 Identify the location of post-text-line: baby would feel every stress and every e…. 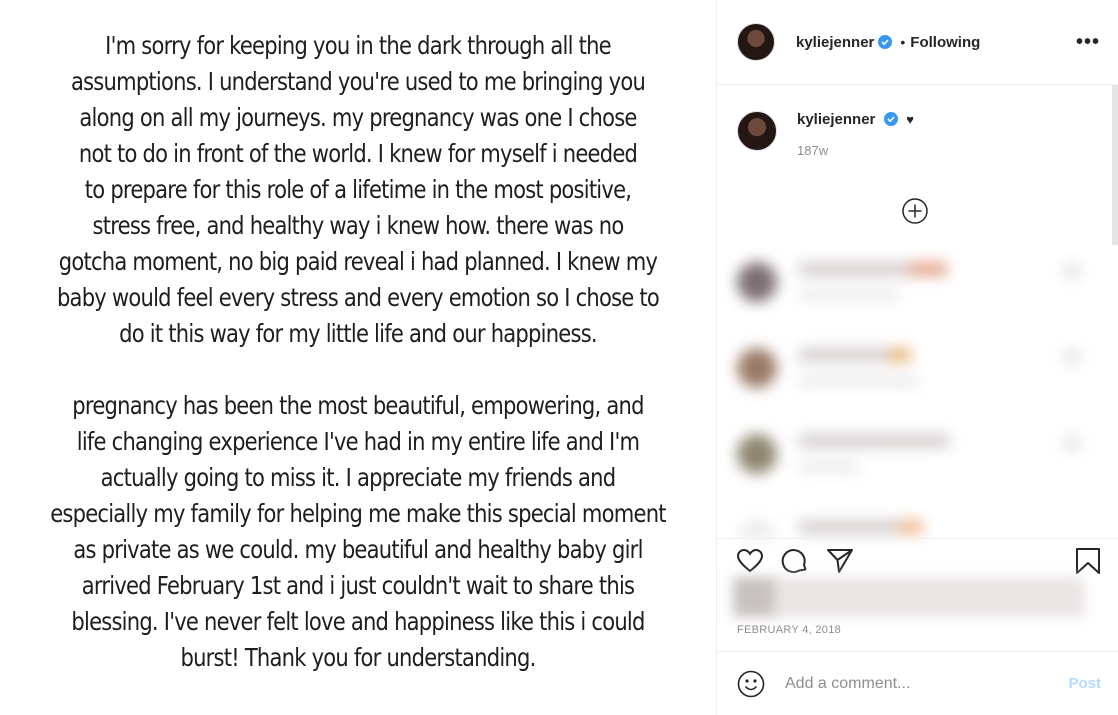
(358, 297).